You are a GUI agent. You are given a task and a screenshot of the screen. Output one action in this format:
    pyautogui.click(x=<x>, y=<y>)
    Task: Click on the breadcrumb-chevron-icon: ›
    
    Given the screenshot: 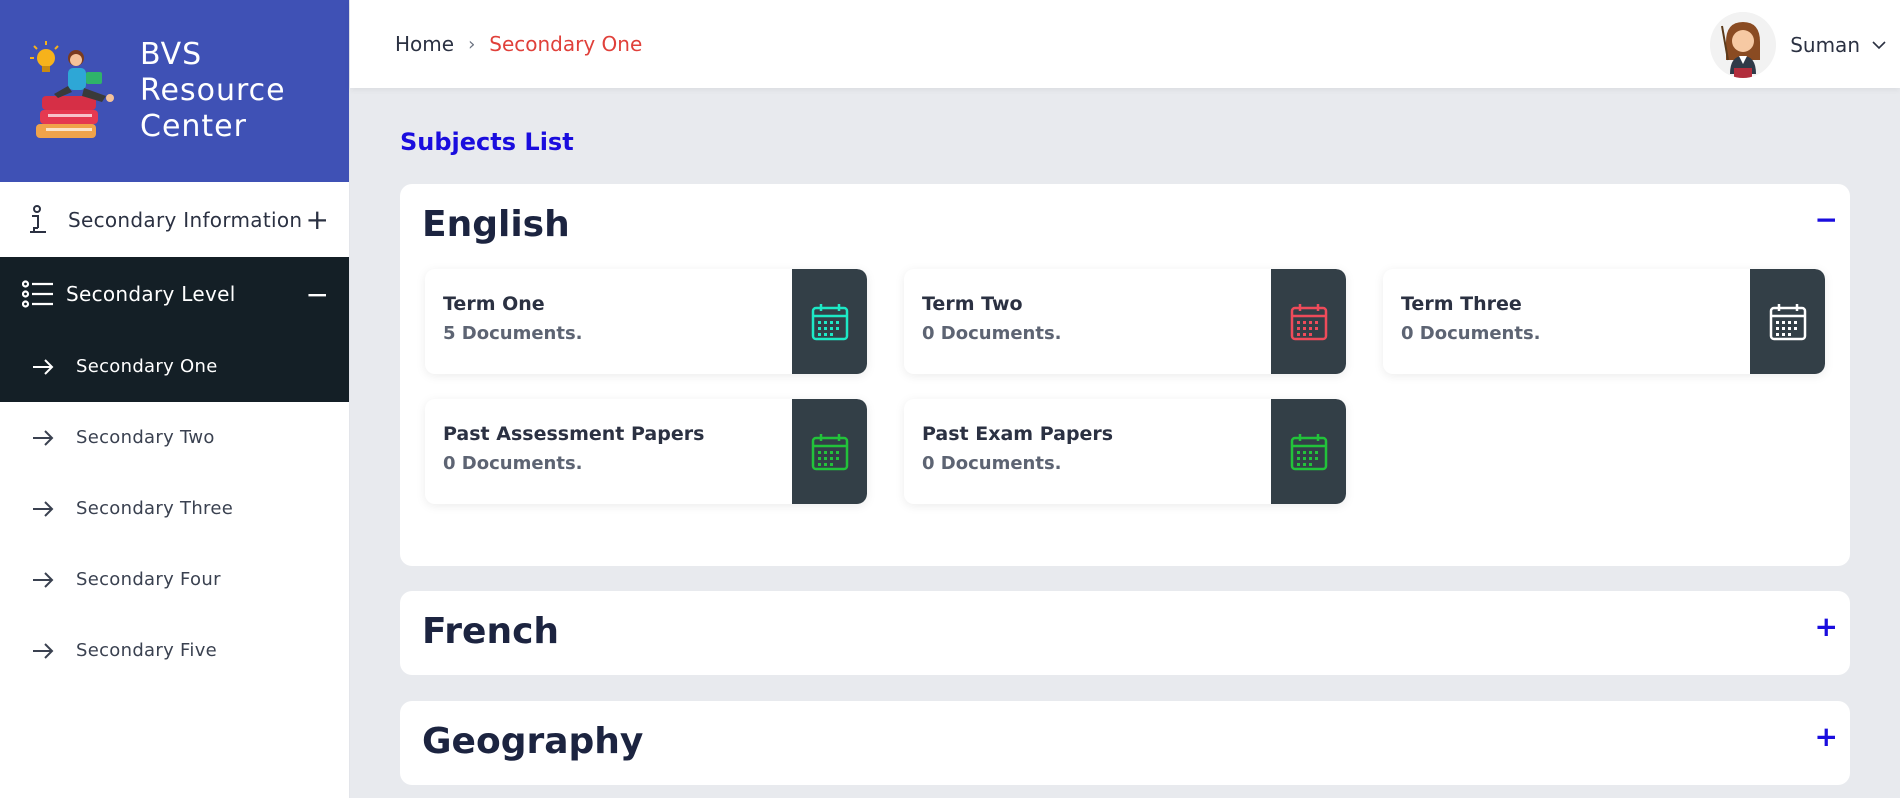 What is the action you would take?
    pyautogui.click(x=472, y=44)
    